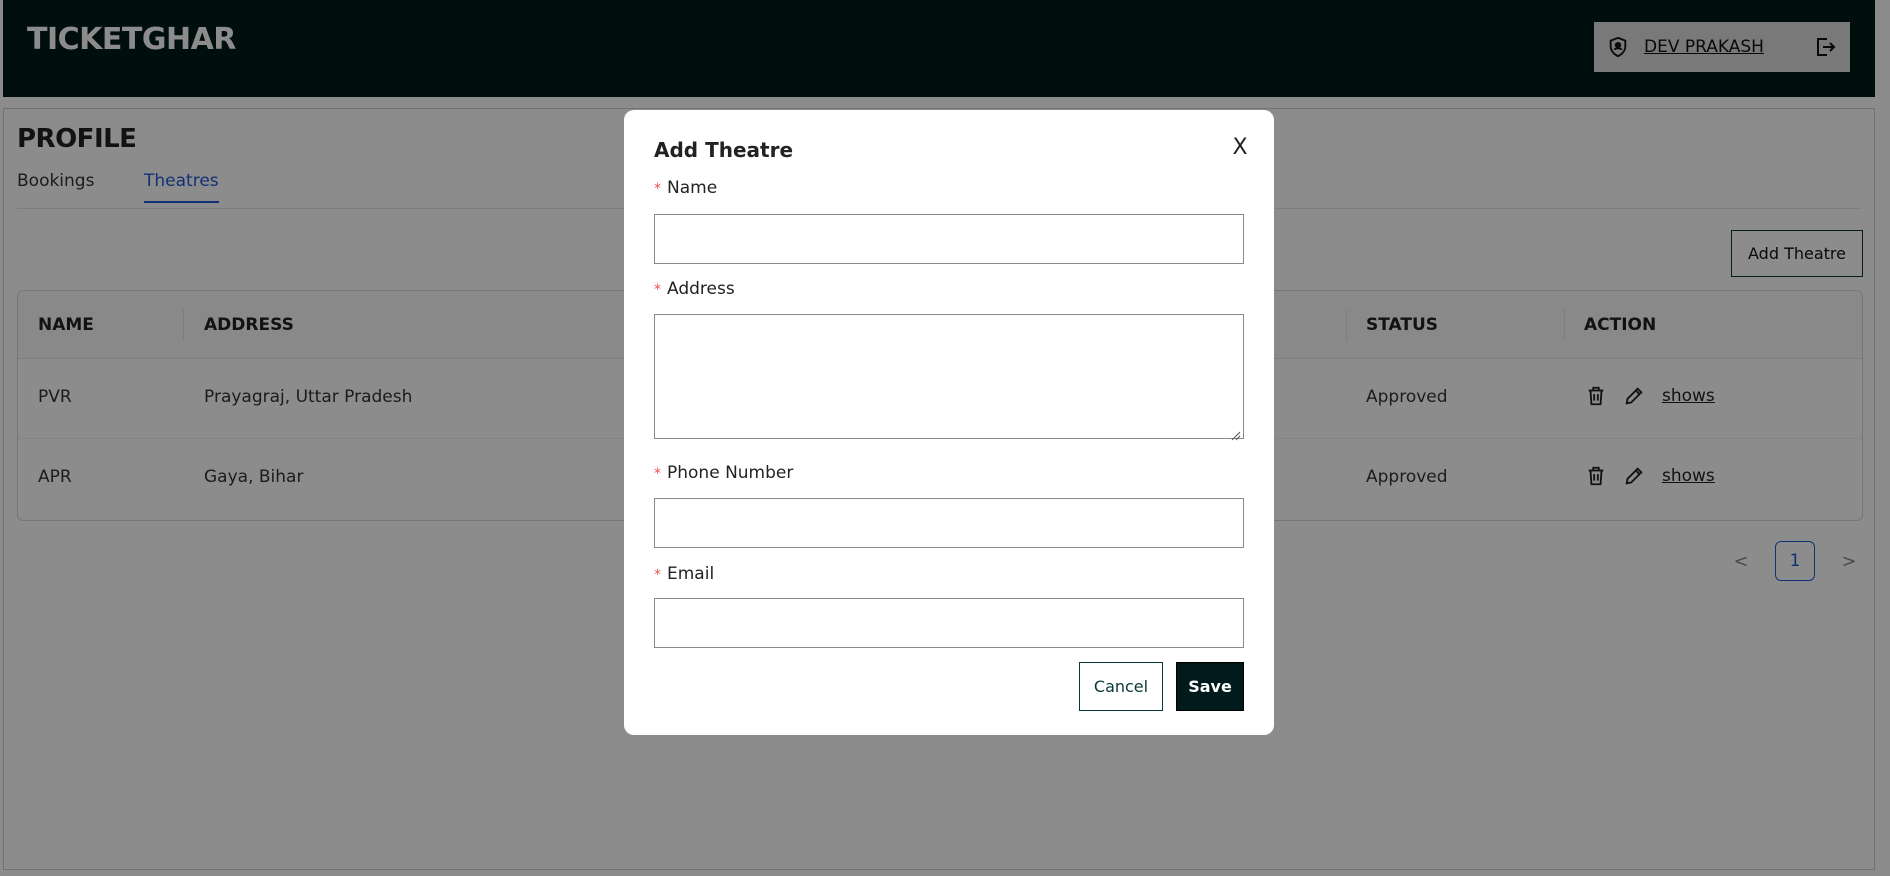 Image resolution: width=1890 pixels, height=876 pixels. Describe the element at coordinates (686, 188) in the screenshot. I see `name-label: * Name` at that location.